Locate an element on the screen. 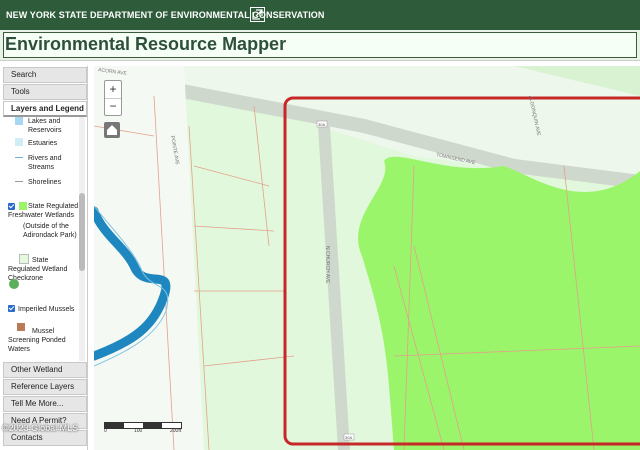  road-label-church: N CHURCH AVE is located at coordinates (327, 265).